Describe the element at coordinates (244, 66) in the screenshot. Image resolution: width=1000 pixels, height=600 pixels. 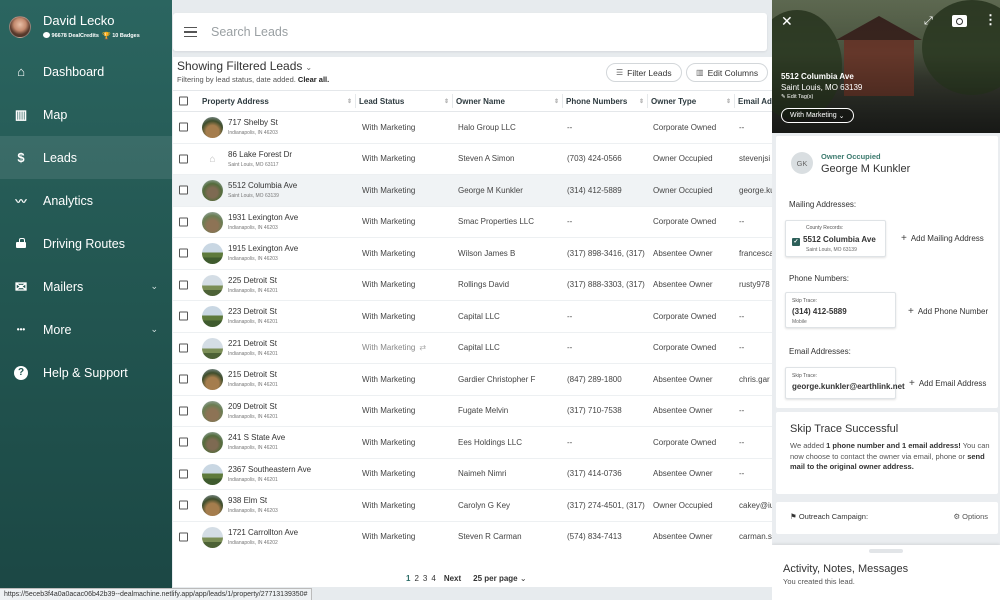
I see `leads-filter-title: Showing Filtered Leads ⌄` at that location.